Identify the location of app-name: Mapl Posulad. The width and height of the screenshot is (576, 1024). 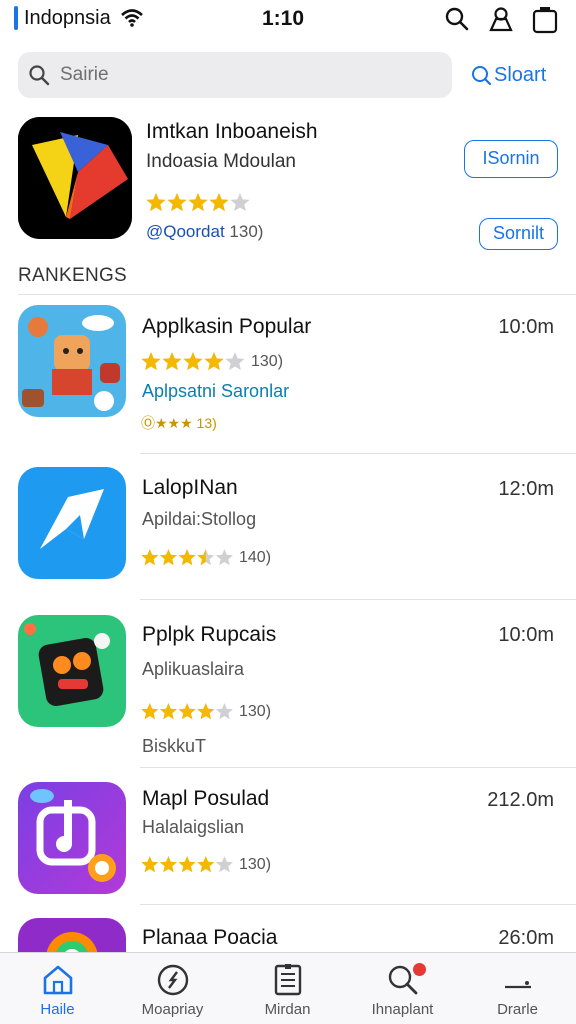
(205, 799).